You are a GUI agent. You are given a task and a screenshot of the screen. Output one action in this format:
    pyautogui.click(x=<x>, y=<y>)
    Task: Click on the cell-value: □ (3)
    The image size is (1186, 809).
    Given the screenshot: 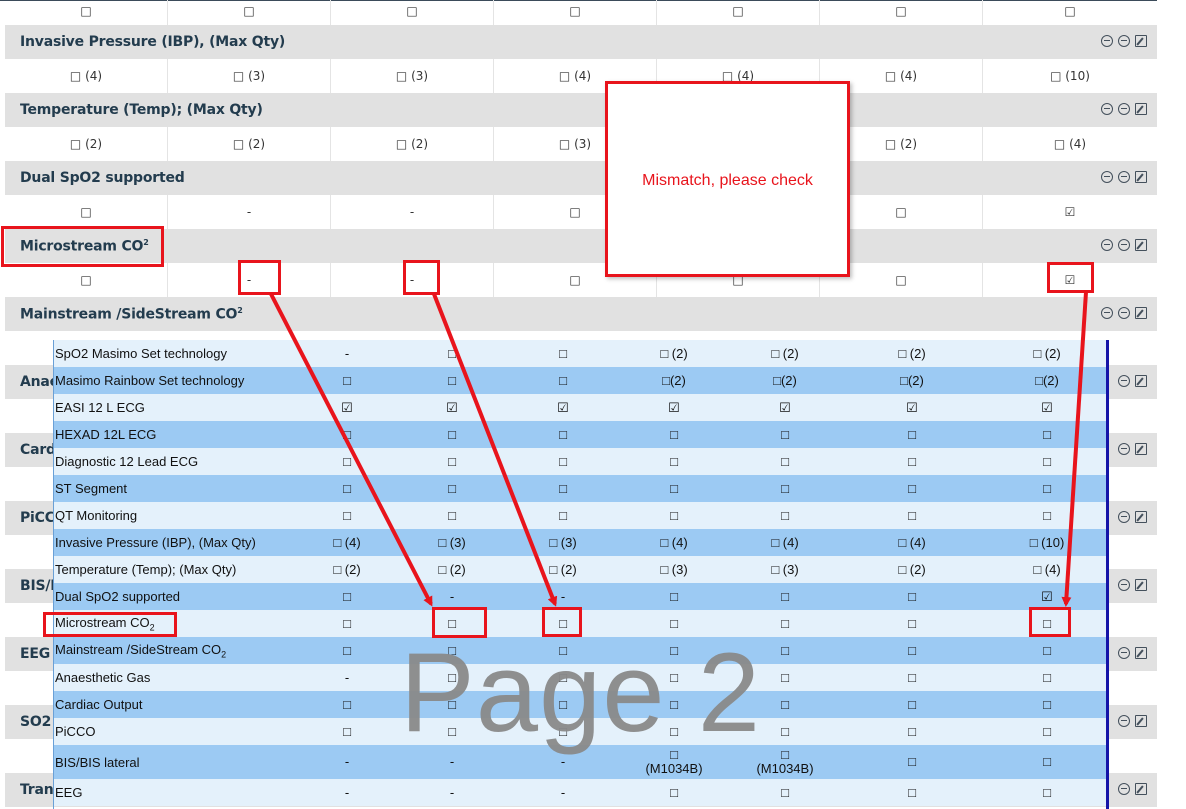 What is the action you would take?
    pyautogui.click(x=674, y=569)
    